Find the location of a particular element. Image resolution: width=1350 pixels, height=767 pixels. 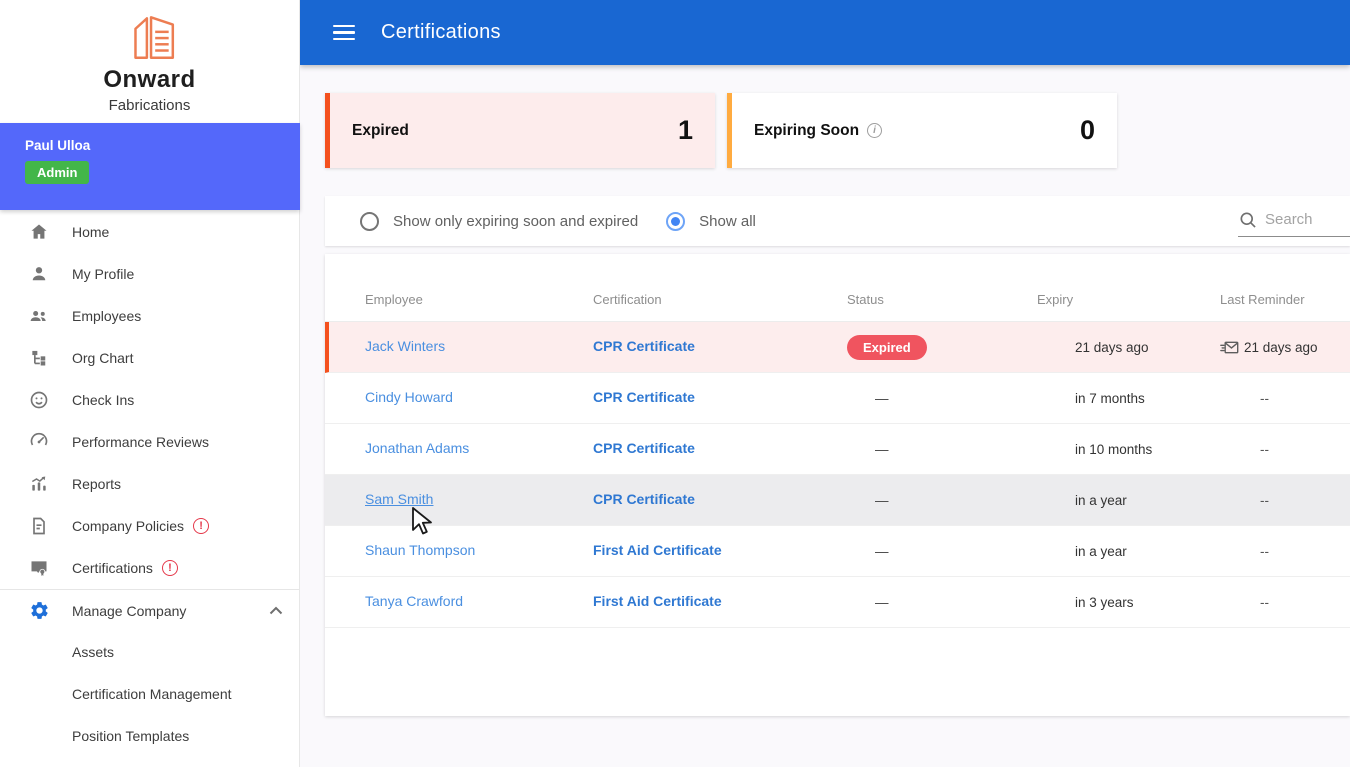

sidebar-item-label: Check Ins is located at coordinates (103, 400).